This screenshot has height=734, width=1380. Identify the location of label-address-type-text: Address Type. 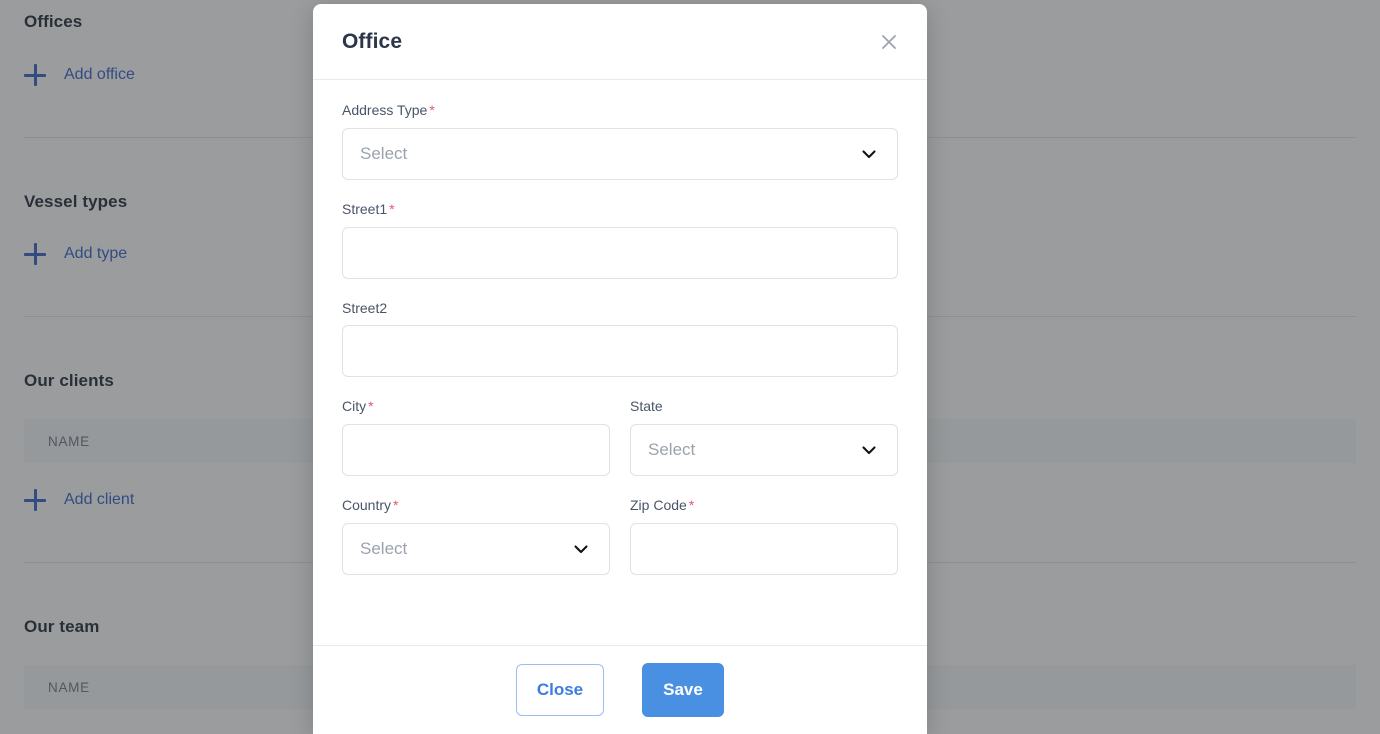
(385, 110).